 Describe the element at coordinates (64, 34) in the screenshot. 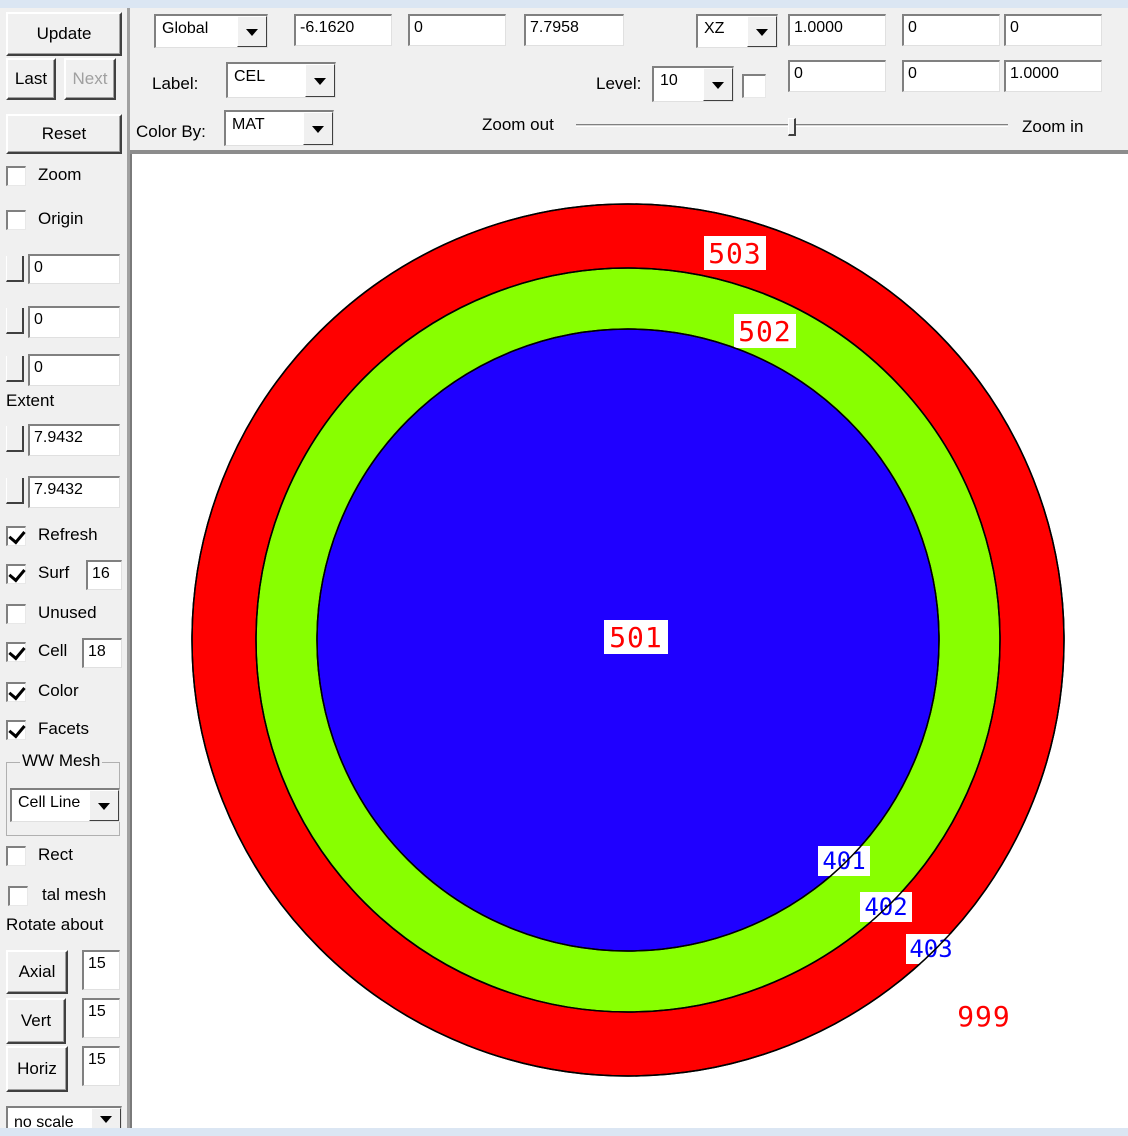

I see `update-button: Update` at that location.